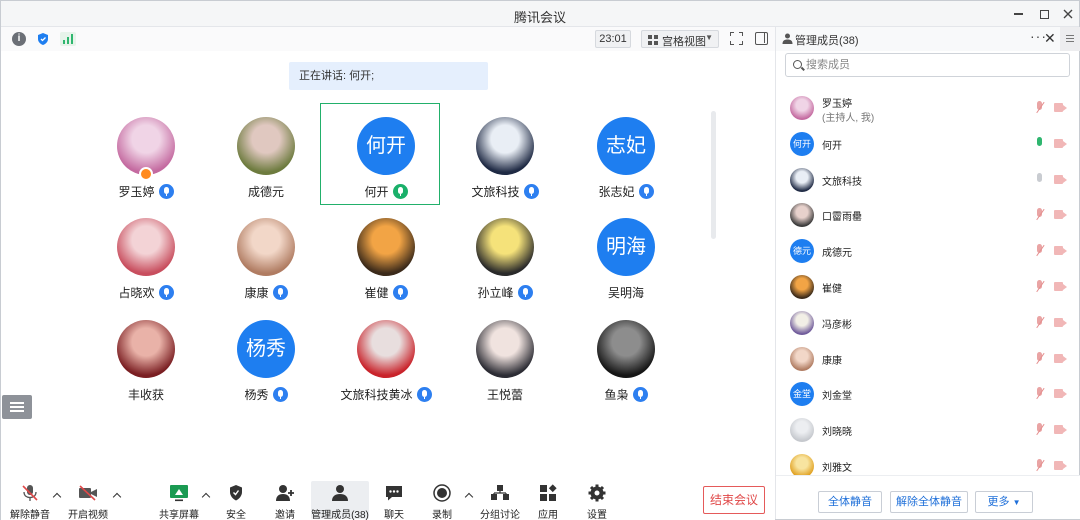 This screenshot has height=520, width=1080. I want to click on participant-tile: 明海 吴明海, so click(626, 262).